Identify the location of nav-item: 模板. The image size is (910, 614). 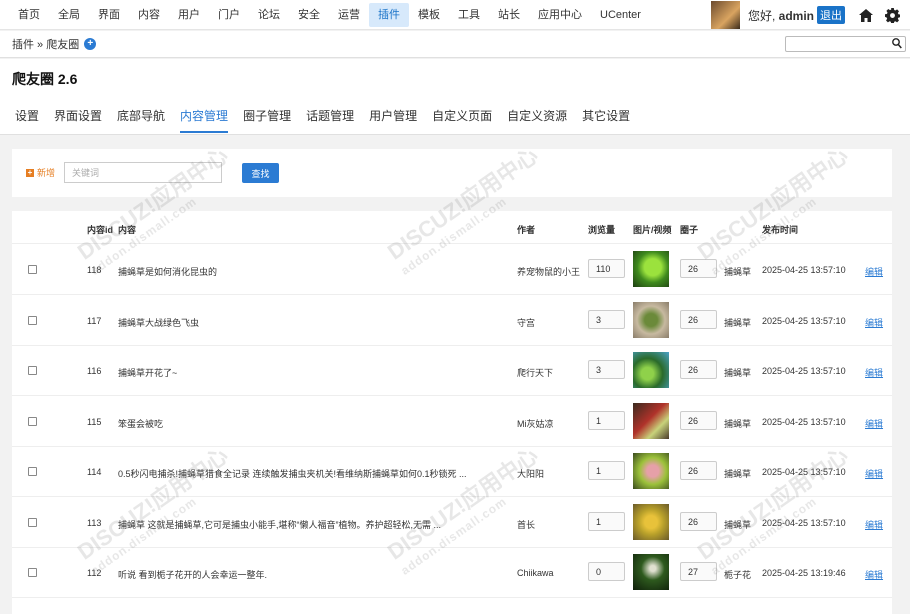
(429, 15).